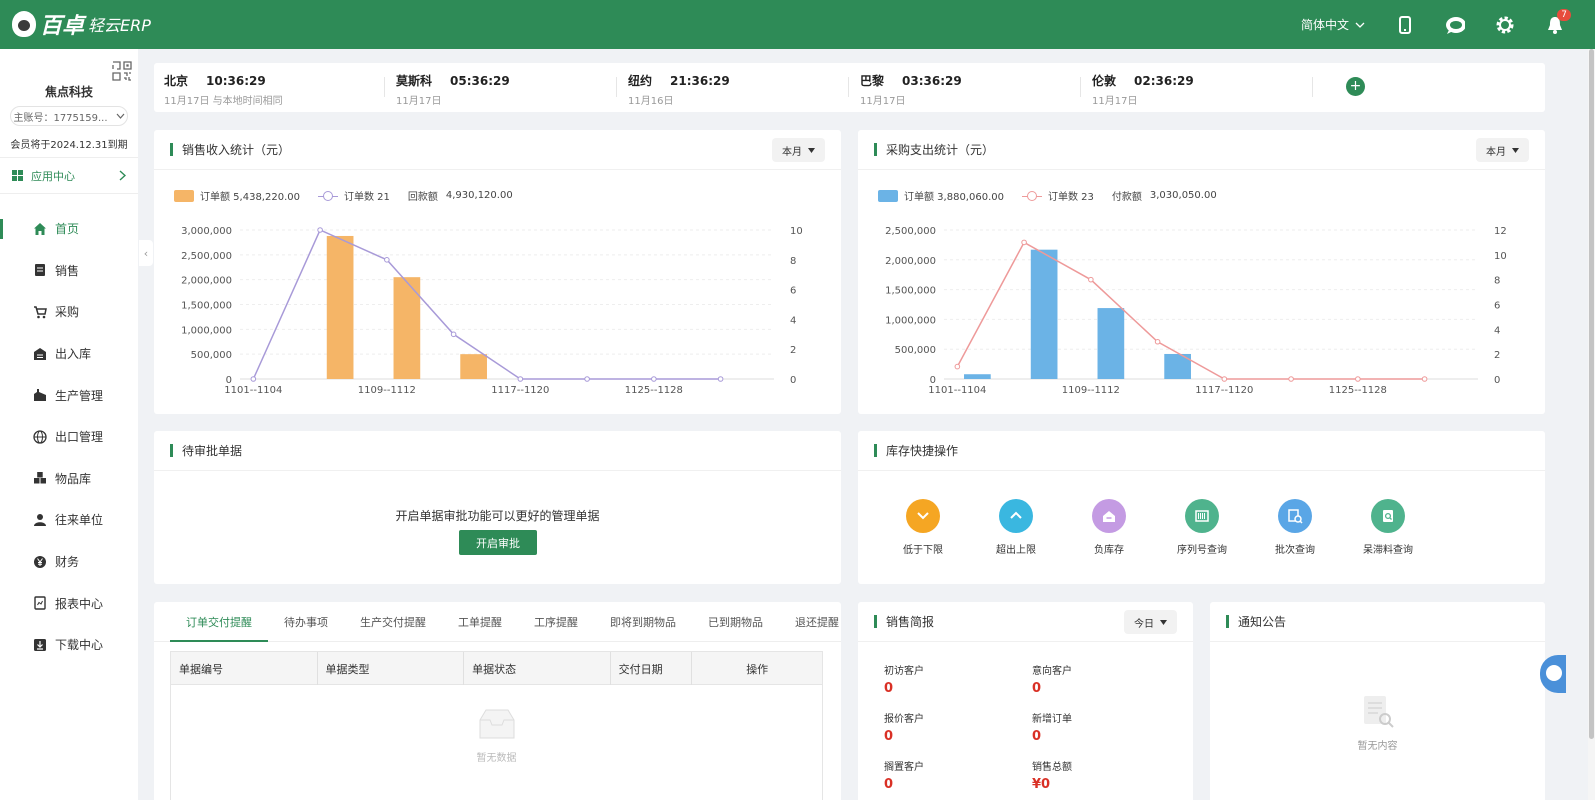 The height and width of the screenshot is (800, 1595). Describe the element at coordinates (652, 668) in the screenshot. I see `table-column-header: 交付日期` at that location.